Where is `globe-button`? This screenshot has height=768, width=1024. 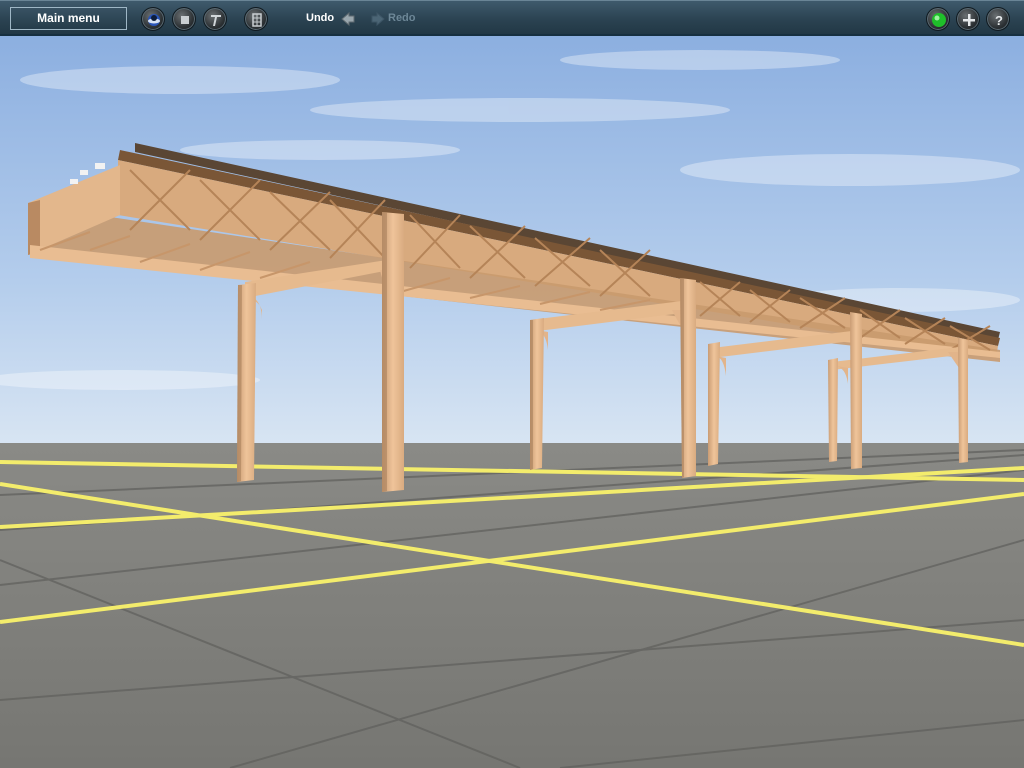
globe-button is located at coordinates (153, 19).